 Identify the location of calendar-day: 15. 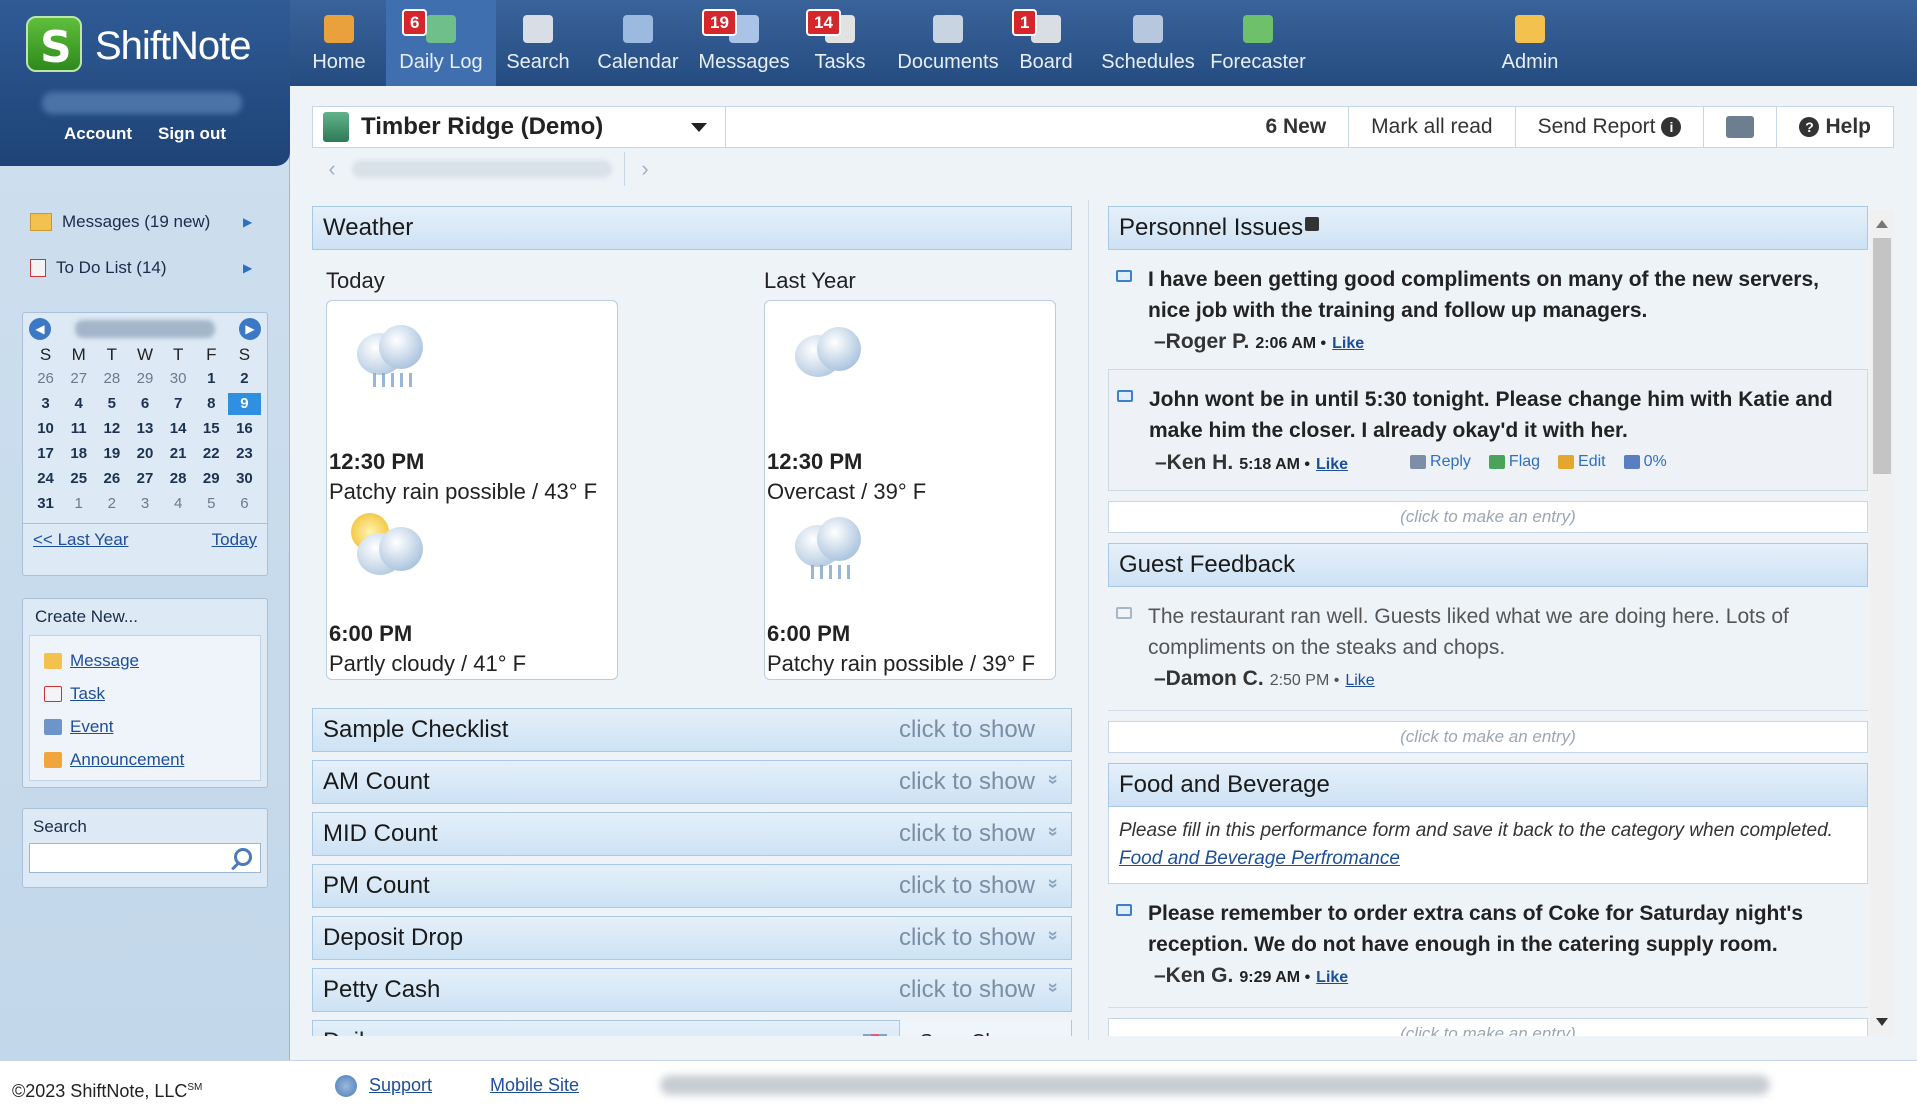
(211, 429).